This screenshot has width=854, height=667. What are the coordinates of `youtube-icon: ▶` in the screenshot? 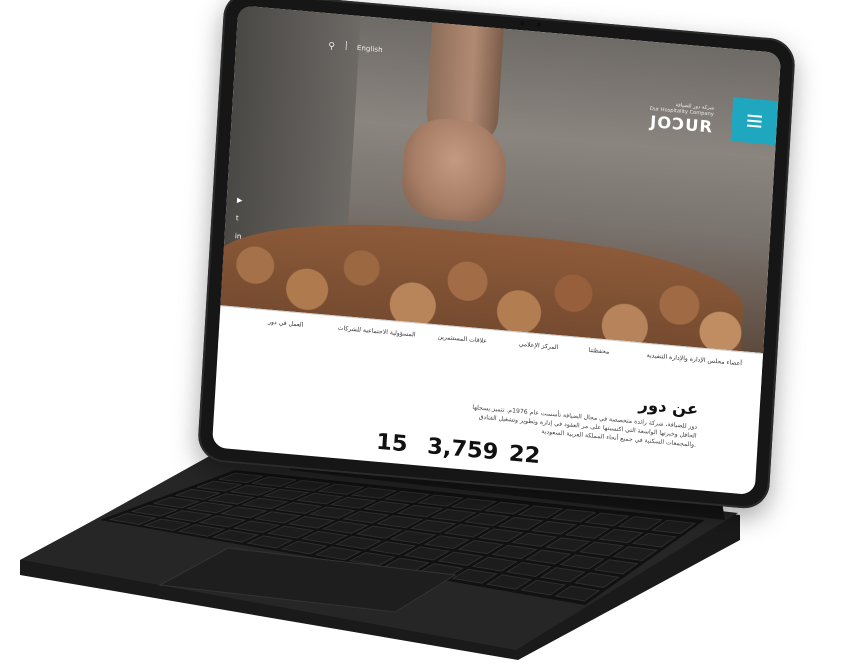 It's located at (240, 200).